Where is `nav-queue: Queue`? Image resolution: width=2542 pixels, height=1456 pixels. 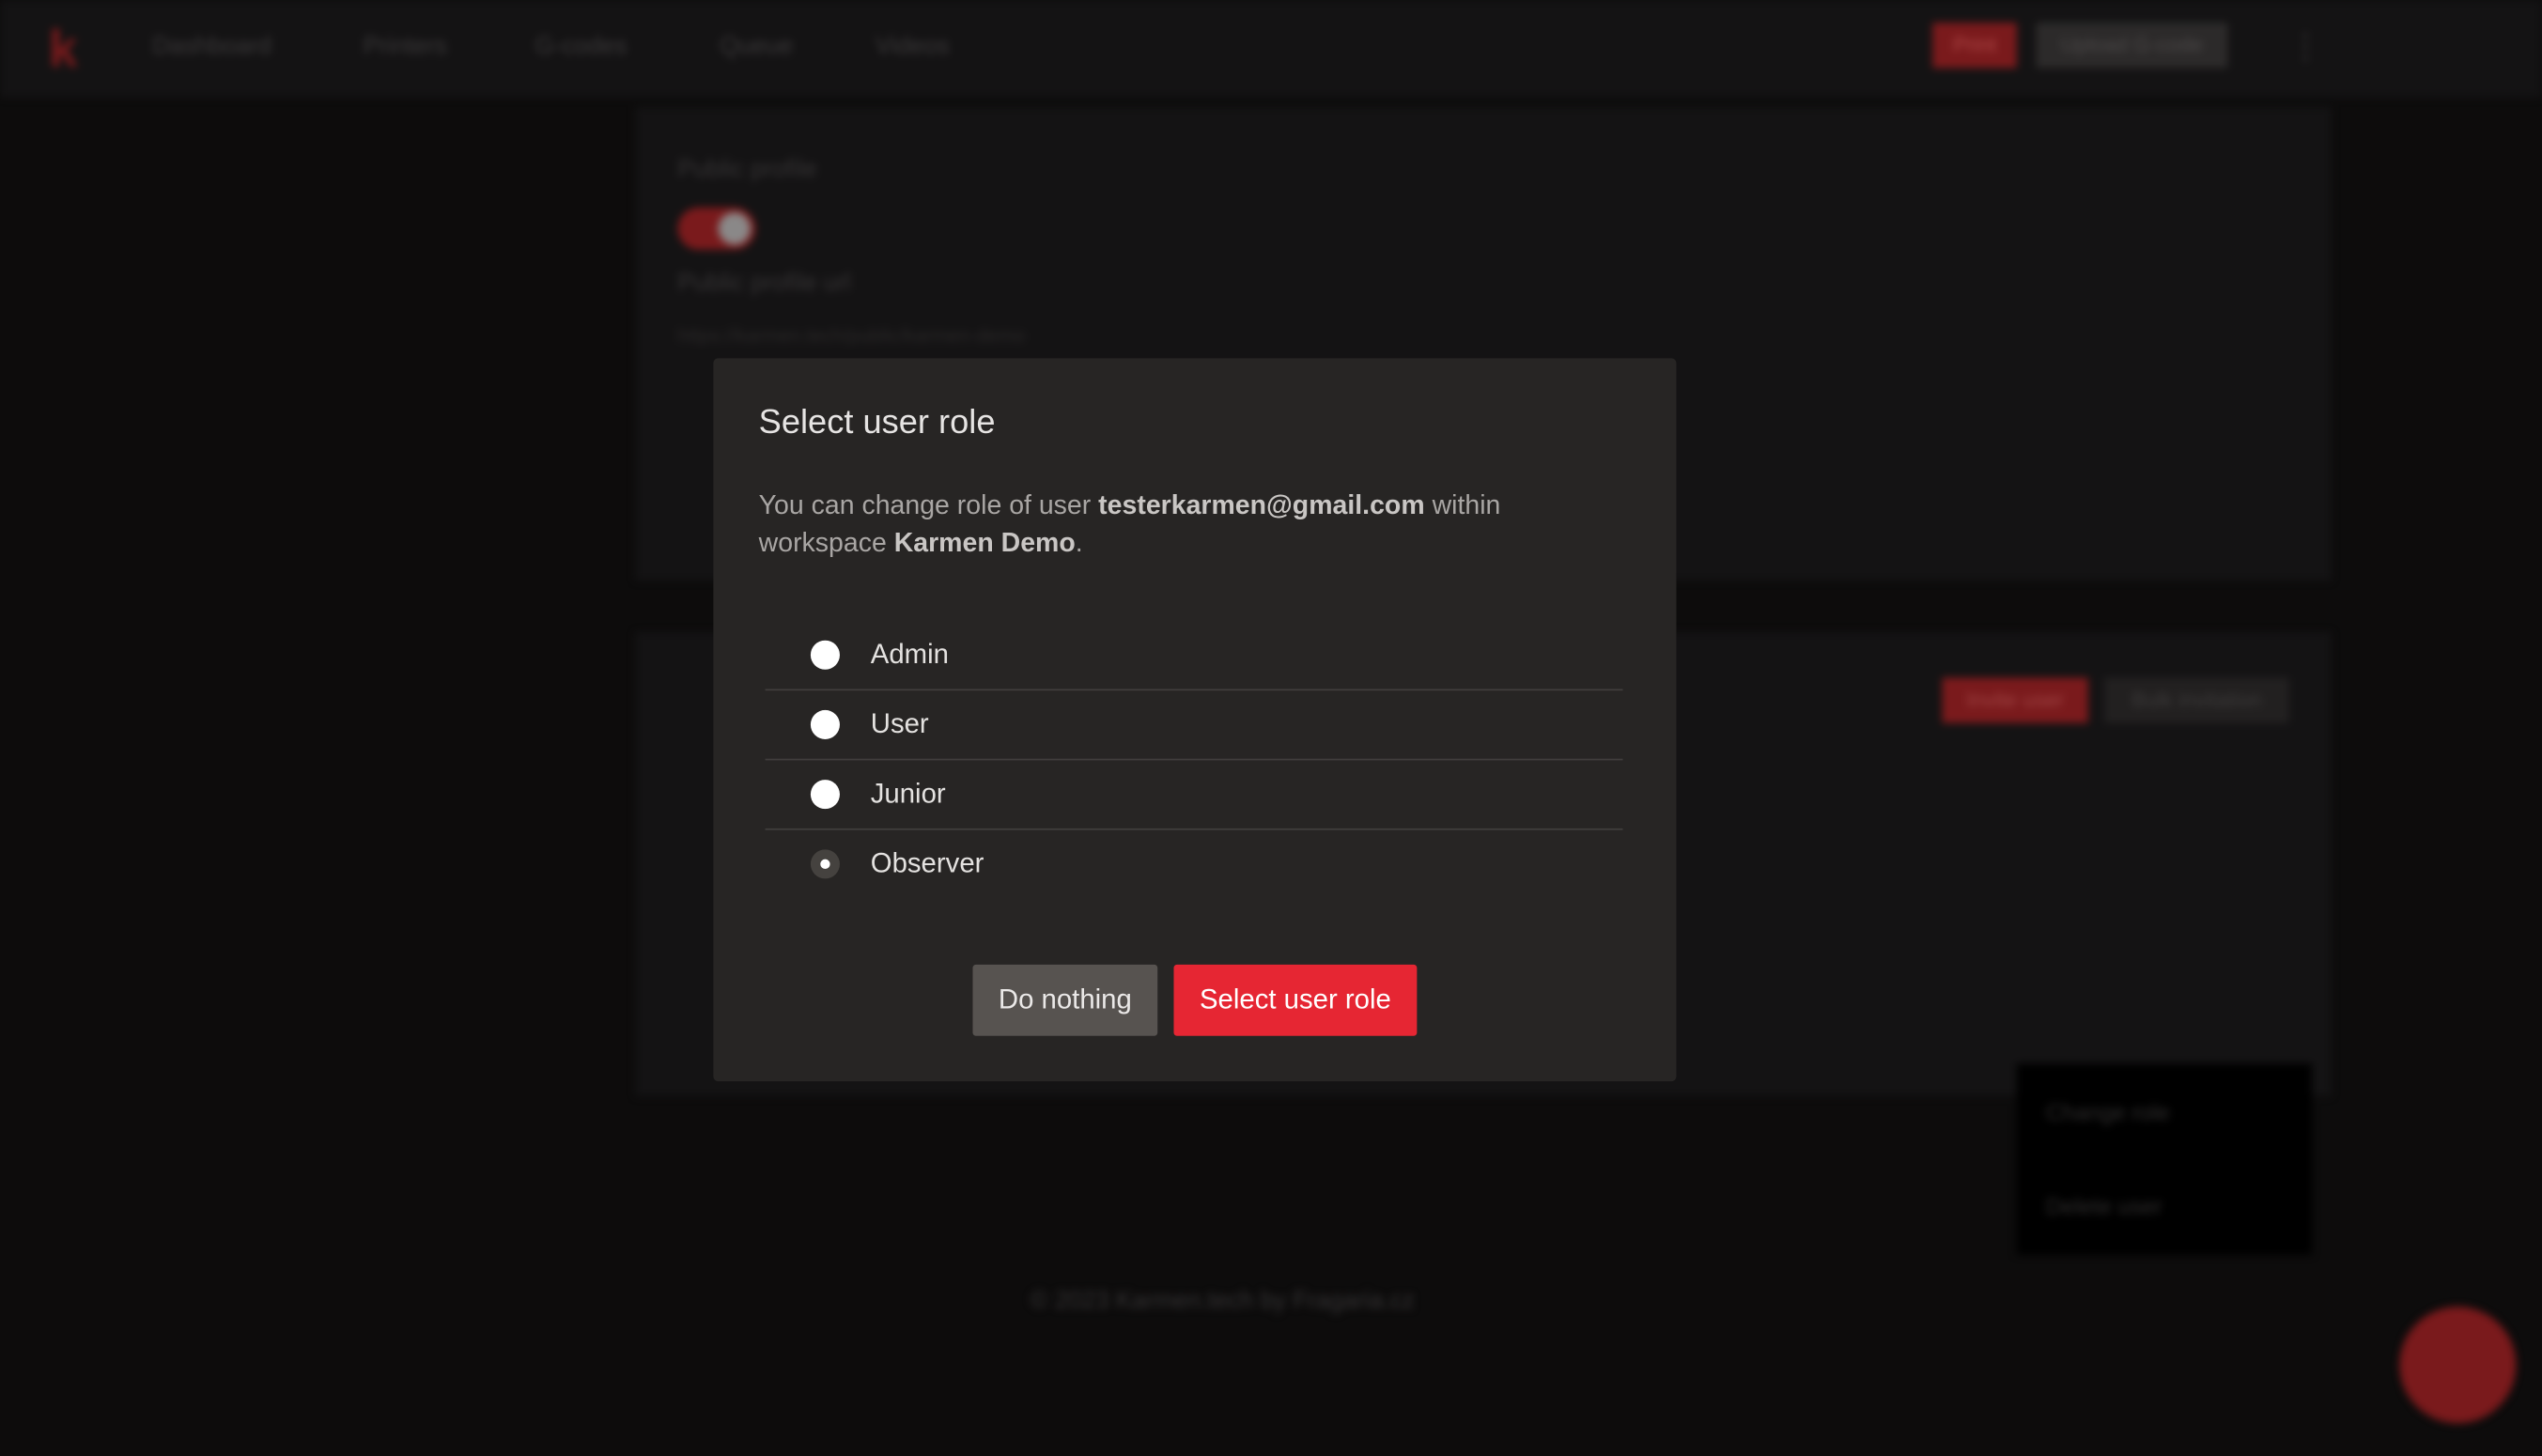 nav-queue: Queue is located at coordinates (756, 46).